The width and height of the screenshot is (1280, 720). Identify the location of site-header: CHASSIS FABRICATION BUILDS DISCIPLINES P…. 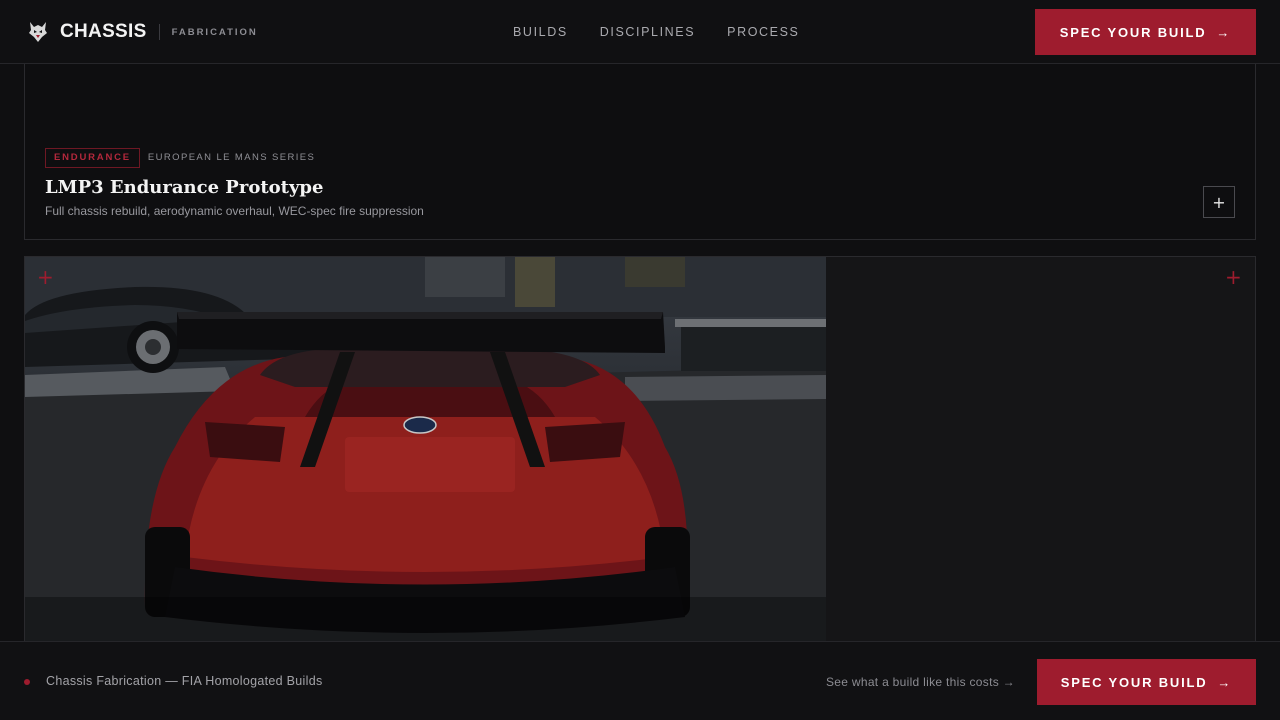
(640, 32).